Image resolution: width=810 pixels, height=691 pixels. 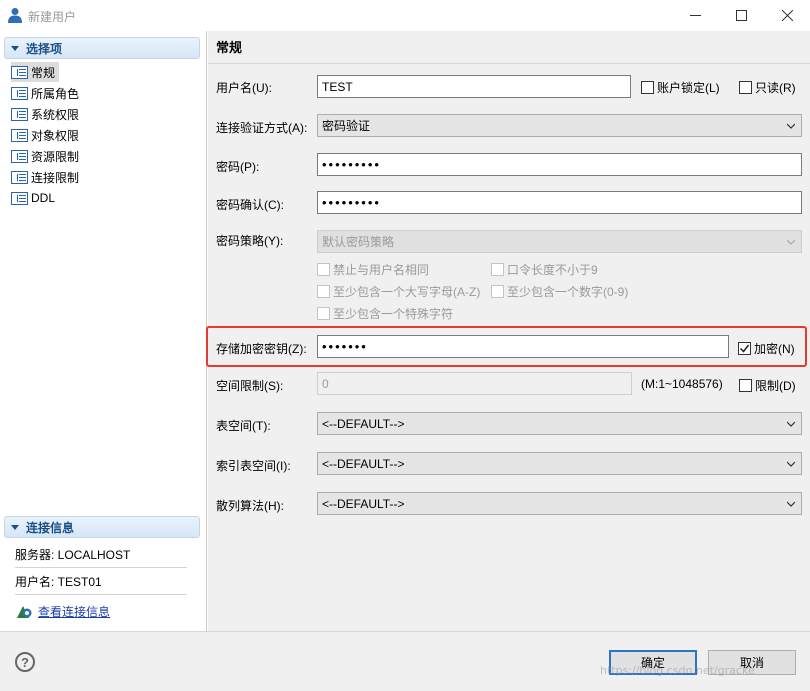 I want to click on tablespace-value: <--DEFAULT-->, so click(x=363, y=423).